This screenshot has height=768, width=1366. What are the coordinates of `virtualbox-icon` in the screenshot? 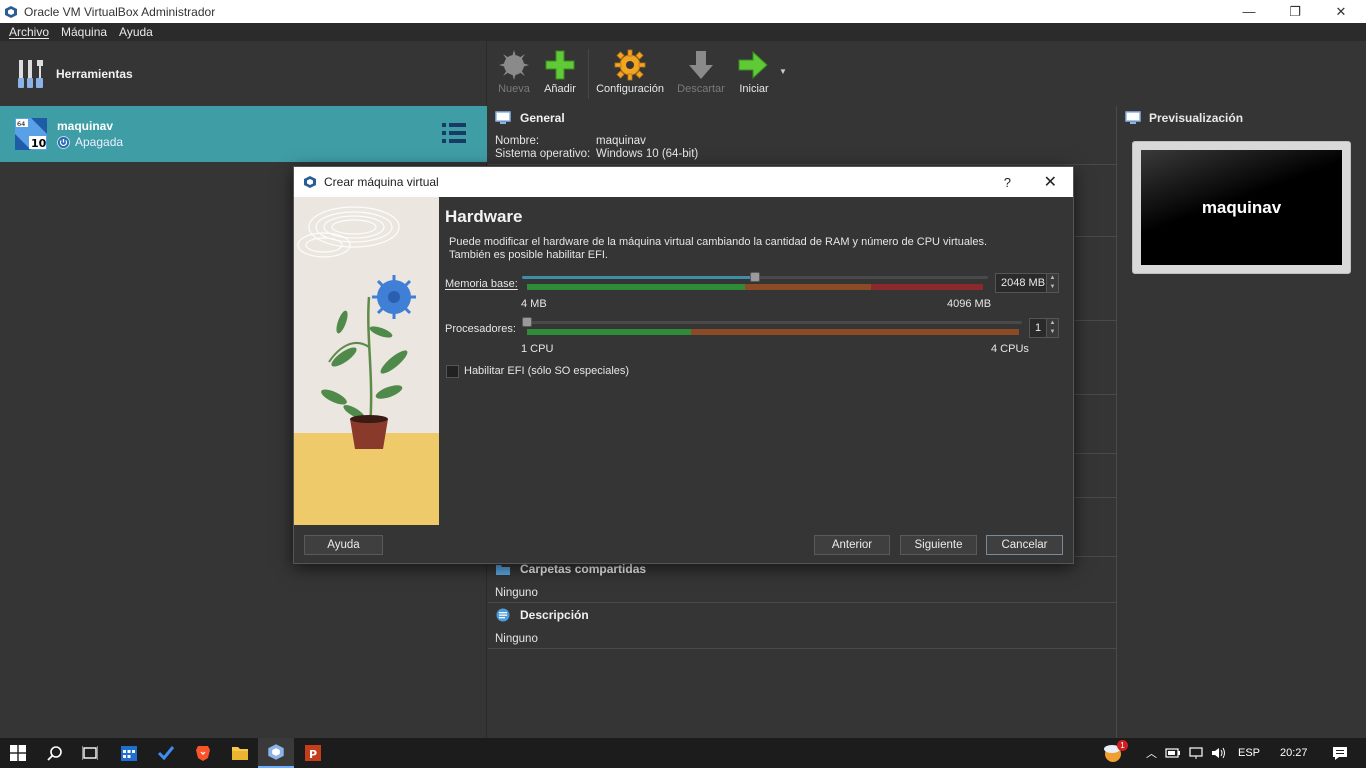 It's located at (276, 752).